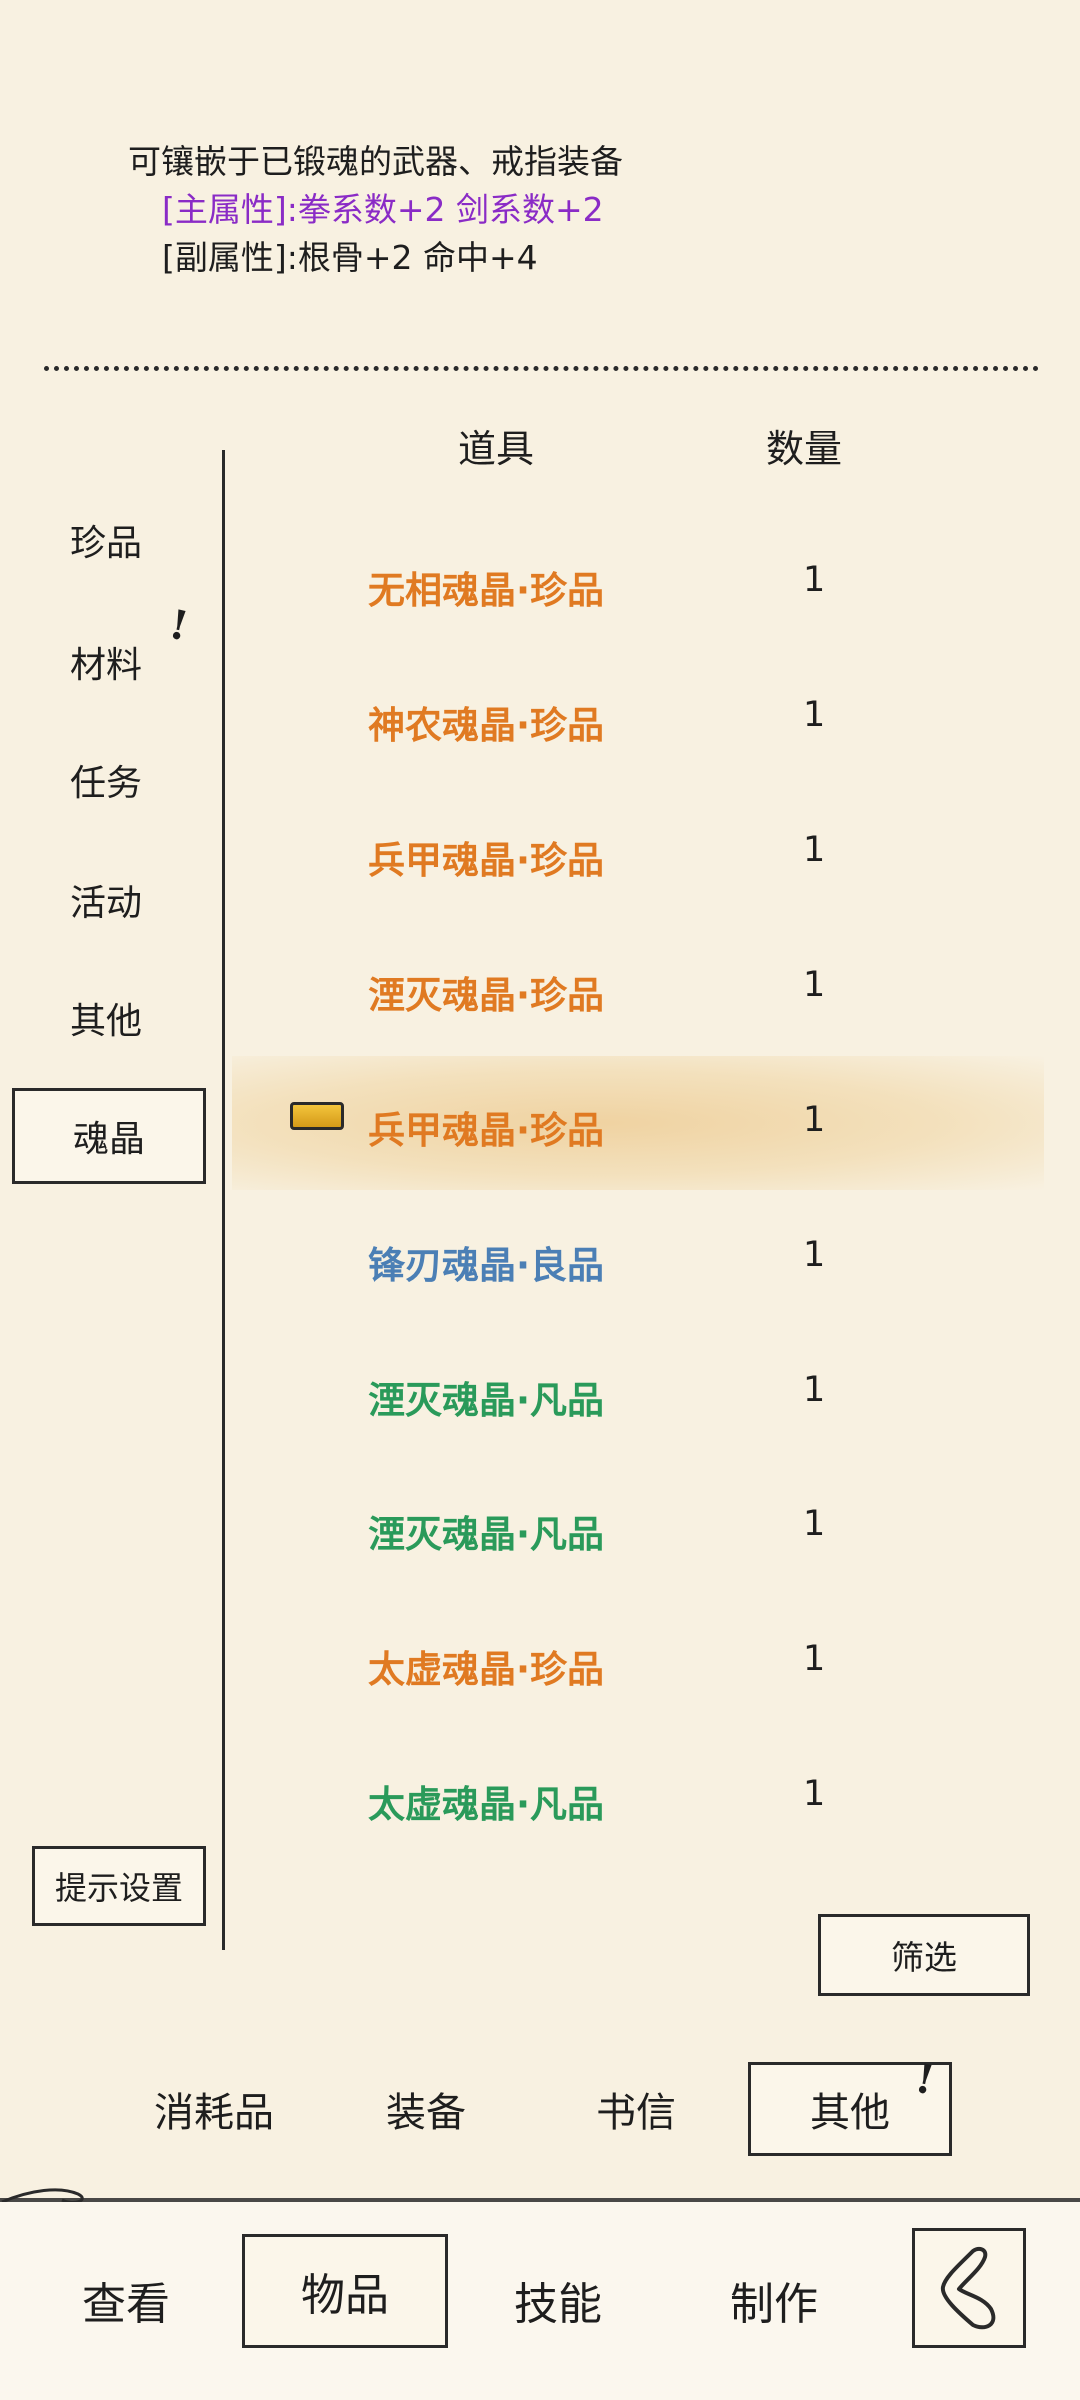 The height and width of the screenshot is (2400, 1080). I want to click on back-button, so click(969, 2288).